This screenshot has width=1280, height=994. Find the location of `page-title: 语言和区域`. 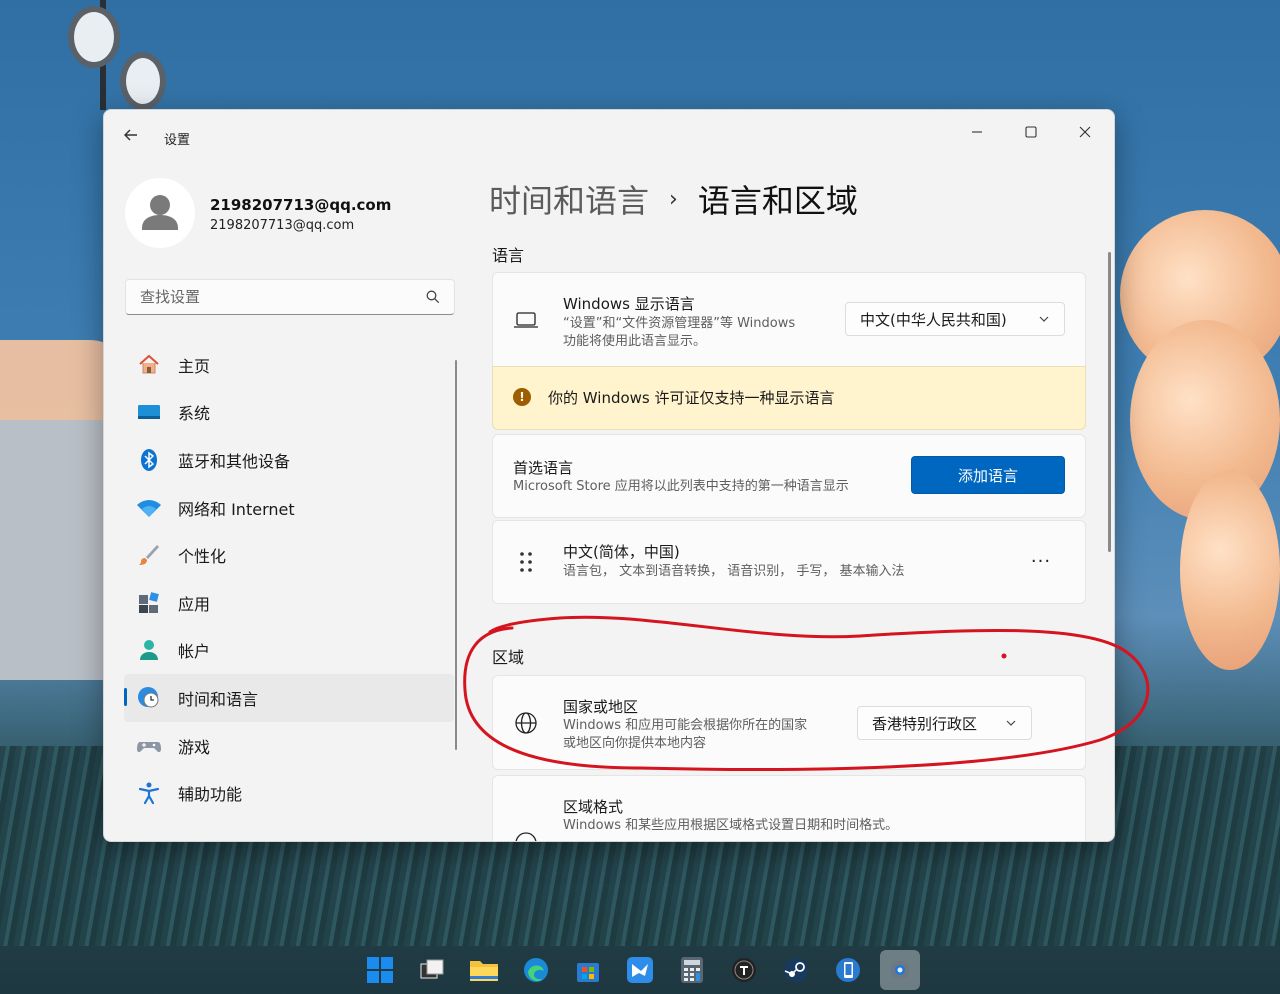

page-title: 语言和区域 is located at coordinates (777, 201).